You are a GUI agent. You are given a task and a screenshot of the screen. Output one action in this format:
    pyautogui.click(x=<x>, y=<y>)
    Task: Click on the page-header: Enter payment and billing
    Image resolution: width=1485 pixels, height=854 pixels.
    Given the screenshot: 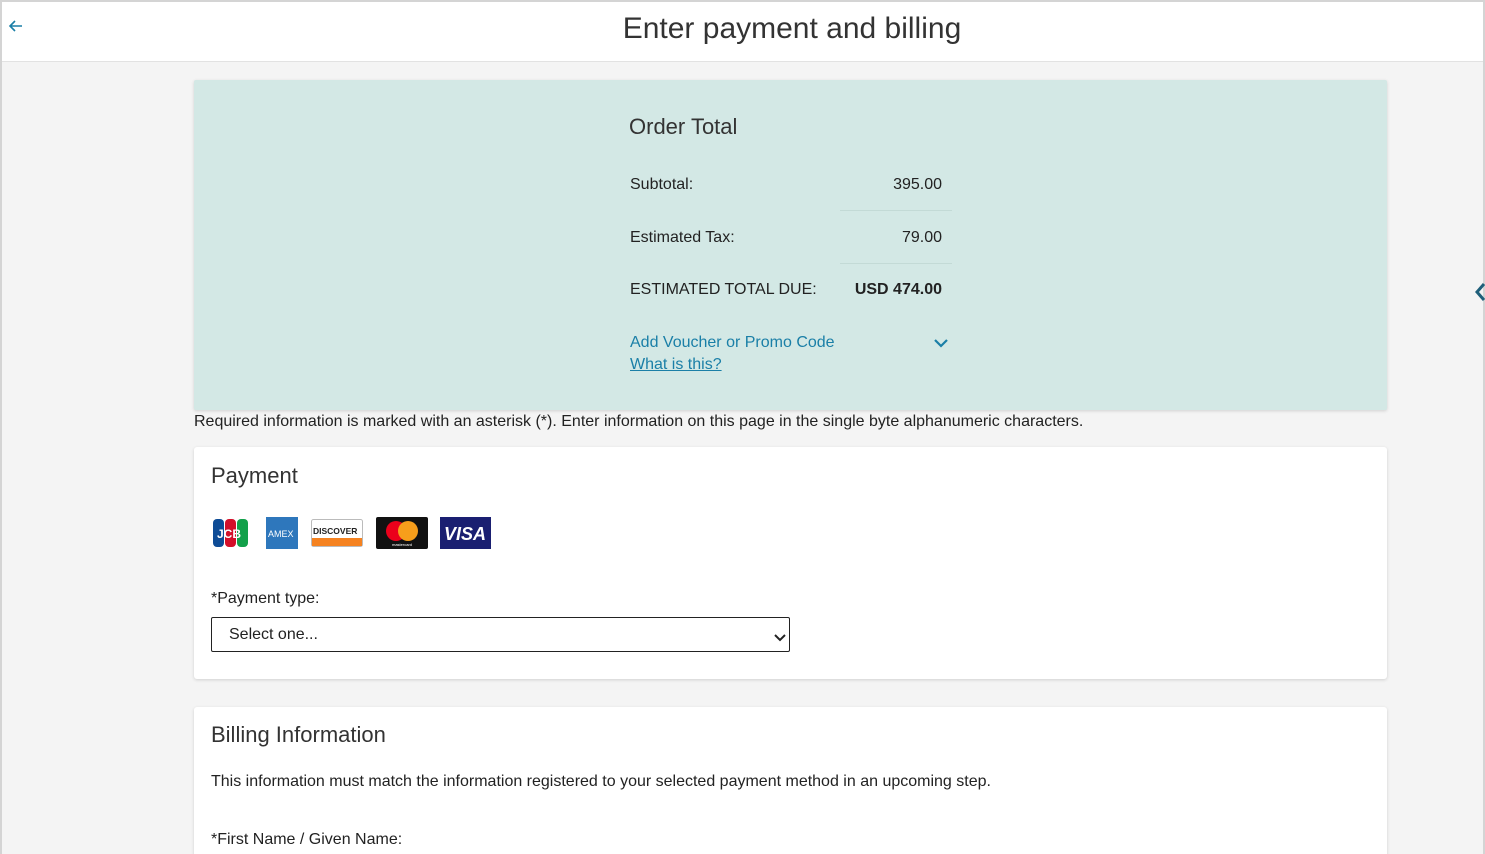 What is the action you would take?
    pyautogui.click(x=742, y=32)
    